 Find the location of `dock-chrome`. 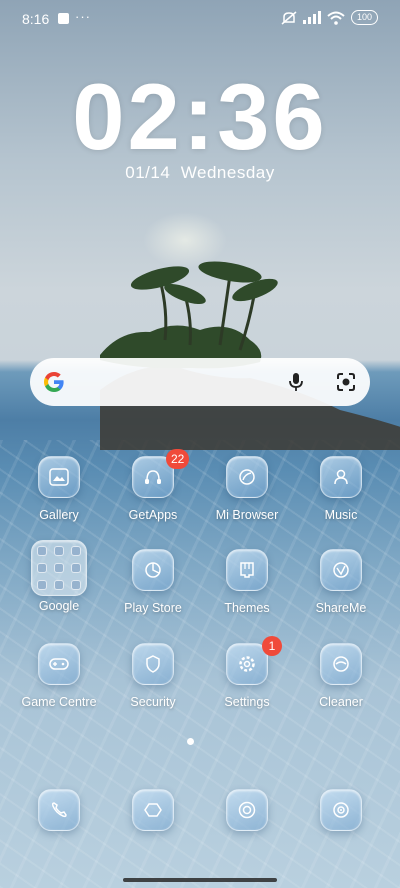

dock-chrome is located at coordinates (247, 810).